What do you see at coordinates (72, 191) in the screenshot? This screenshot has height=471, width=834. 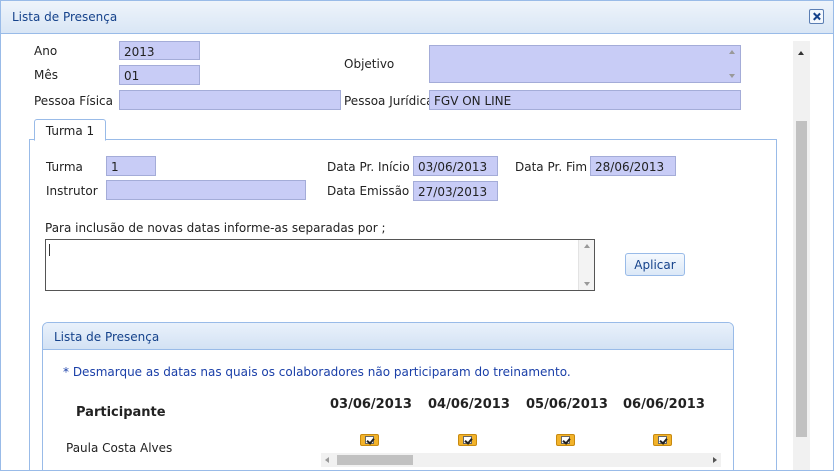 I see `instrutor-label: Instrutor` at bounding box center [72, 191].